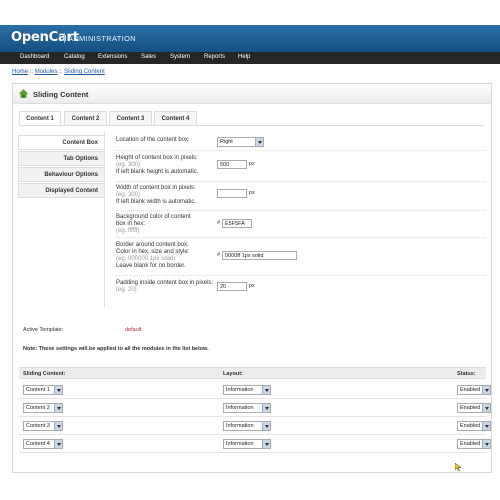 The image size is (500, 500). What do you see at coordinates (153, 220) in the screenshot?
I see `bgcolor-label: Background color of content box in hex:` at bounding box center [153, 220].